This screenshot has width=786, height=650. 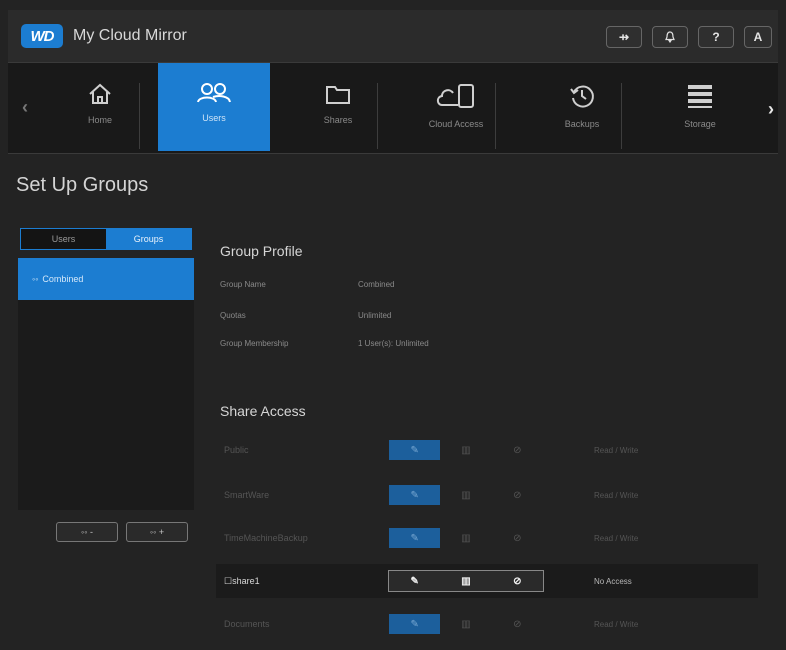 What do you see at coordinates (263, 411) in the screenshot?
I see `share-access-title: Share Access` at bounding box center [263, 411].